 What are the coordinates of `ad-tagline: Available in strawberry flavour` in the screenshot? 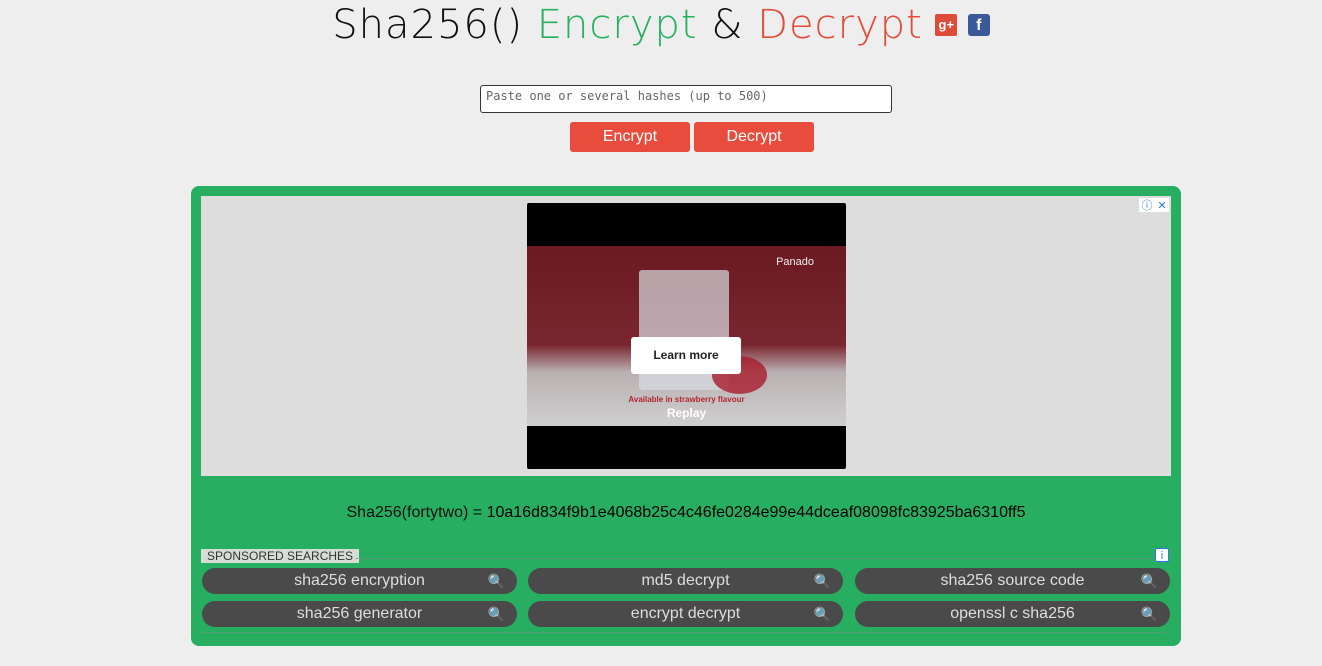 It's located at (686, 399).